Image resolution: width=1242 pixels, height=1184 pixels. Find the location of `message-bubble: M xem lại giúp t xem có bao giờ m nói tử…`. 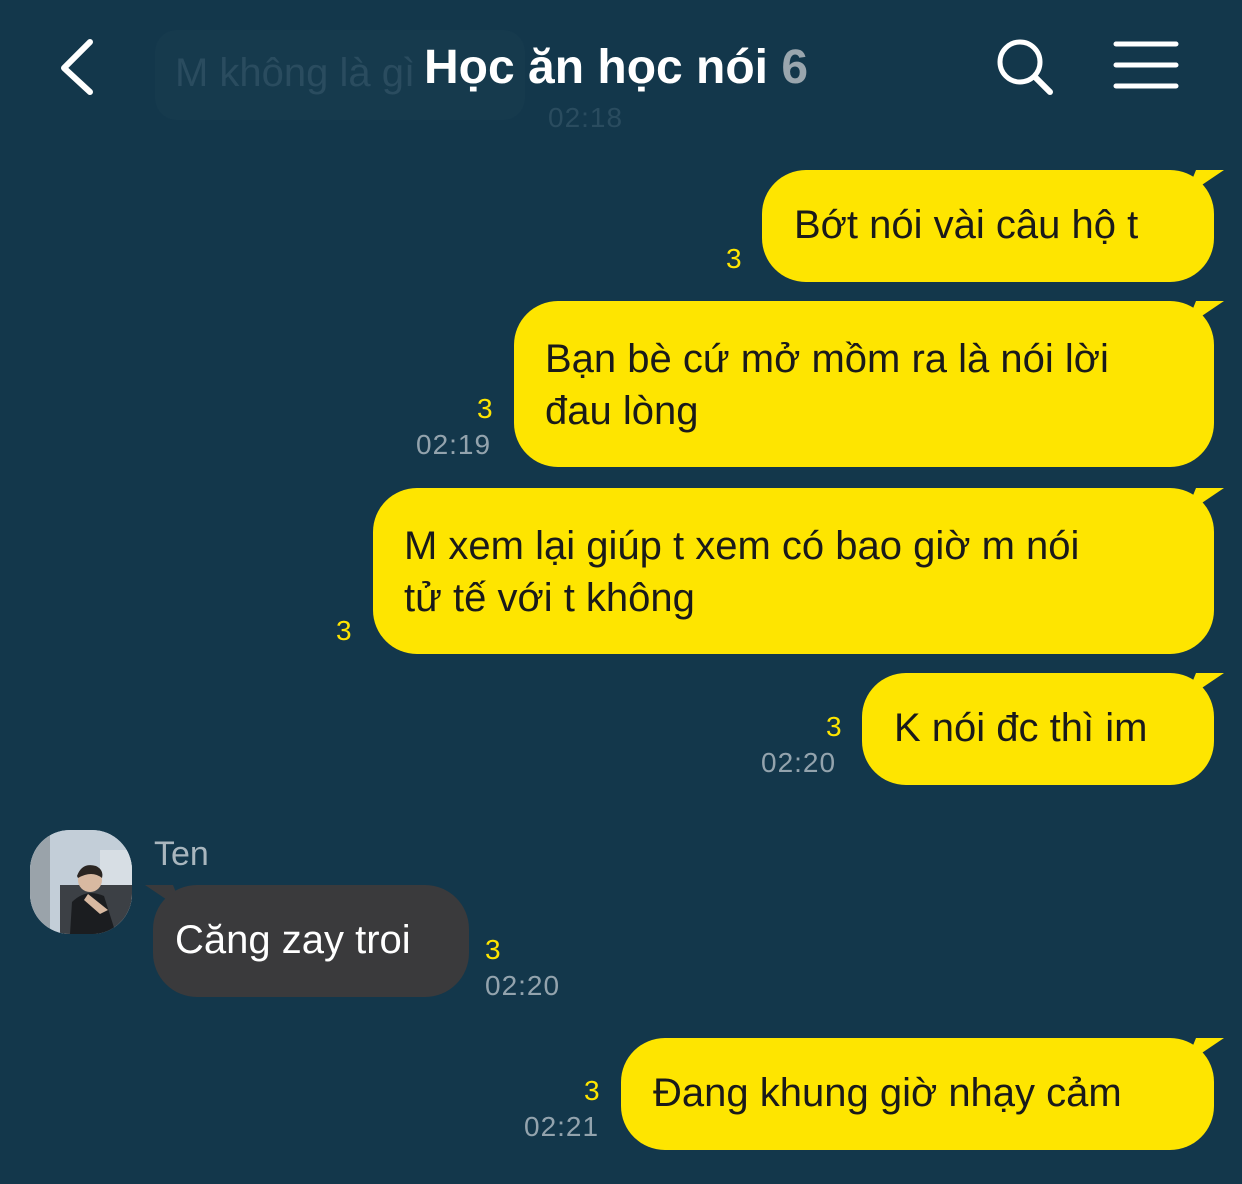

message-bubble: M xem lại giúp t xem có bao giờ m nói tử… is located at coordinates (793, 571).